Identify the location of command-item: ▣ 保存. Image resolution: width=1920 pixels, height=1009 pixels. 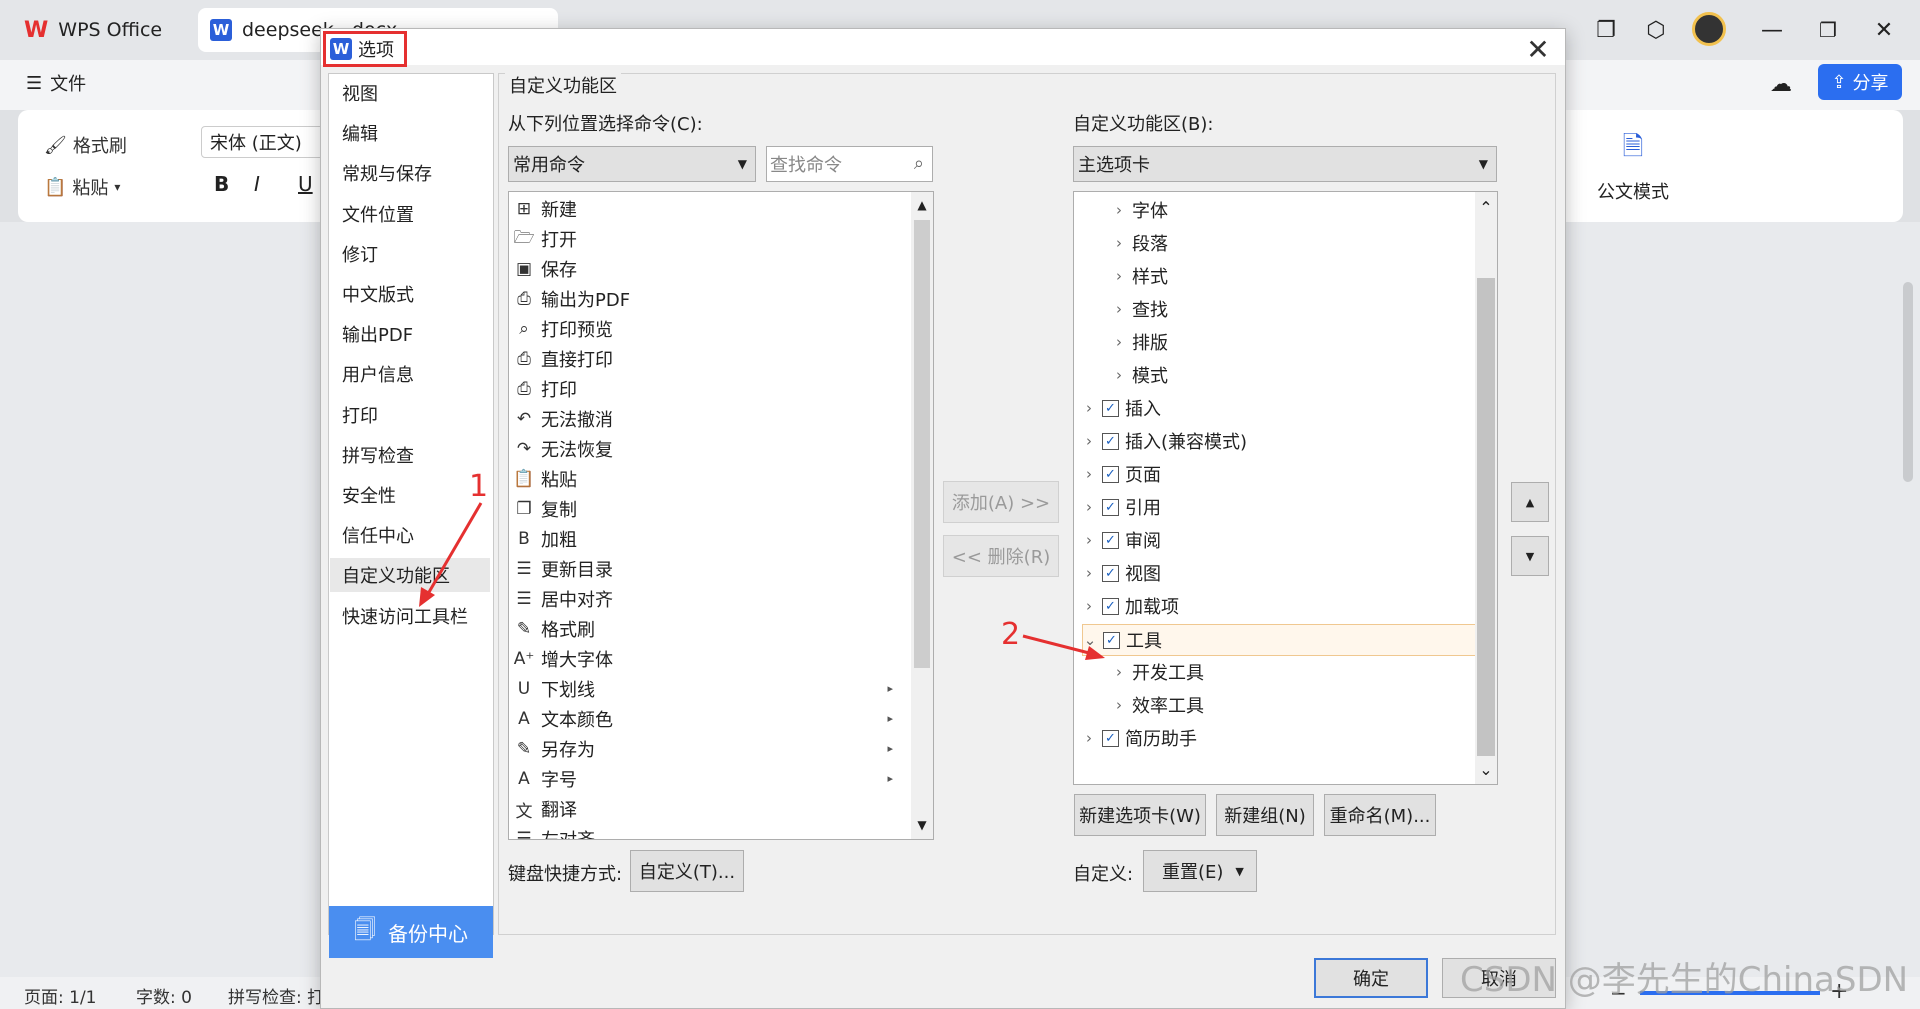
(545, 269).